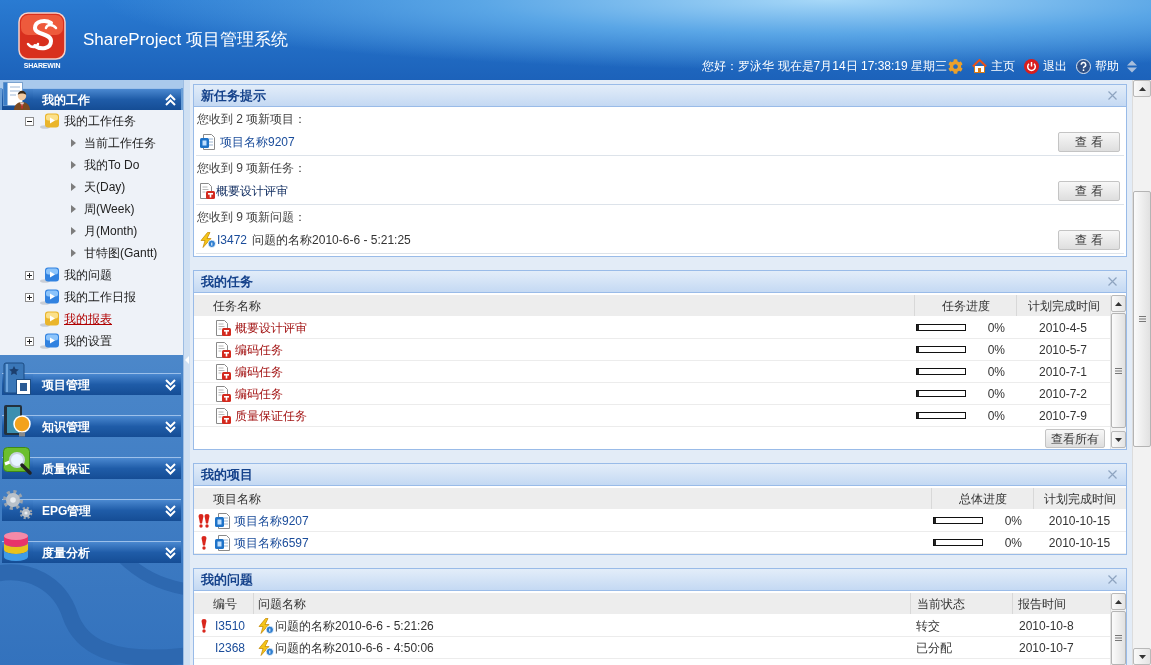  What do you see at coordinates (227, 281) in the screenshot?
I see `panel-title: 我的任务` at bounding box center [227, 281].